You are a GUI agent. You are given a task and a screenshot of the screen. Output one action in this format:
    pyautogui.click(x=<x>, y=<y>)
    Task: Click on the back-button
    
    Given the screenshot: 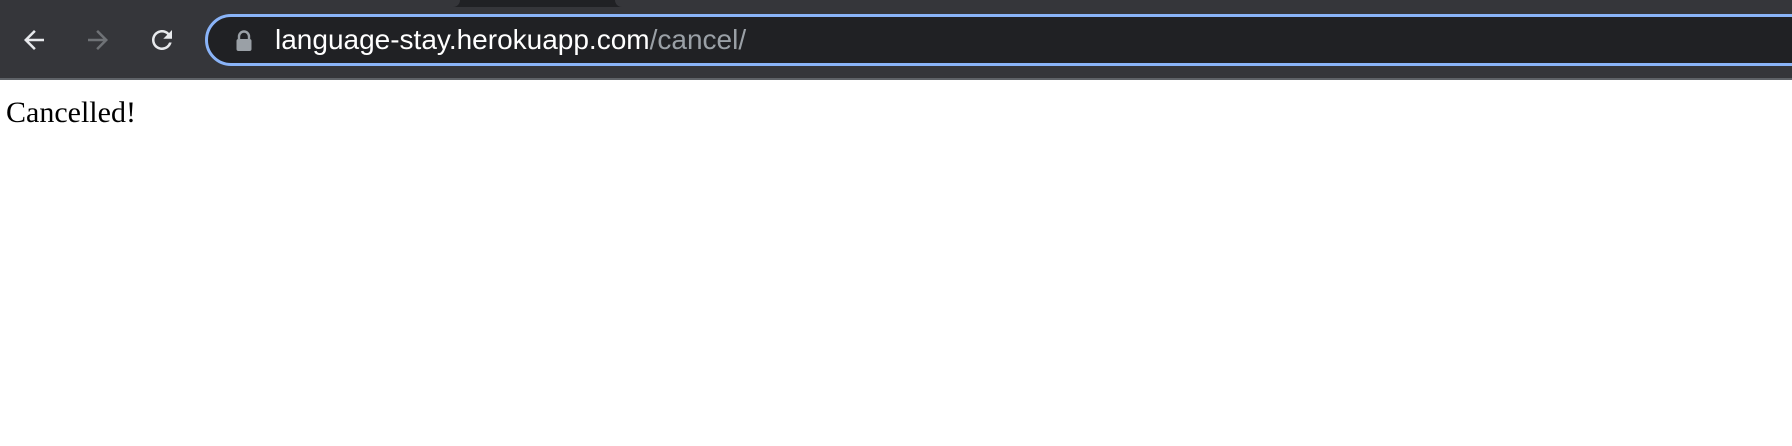 What is the action you would take?
    pyautogui.click(x=34, y=40)
    